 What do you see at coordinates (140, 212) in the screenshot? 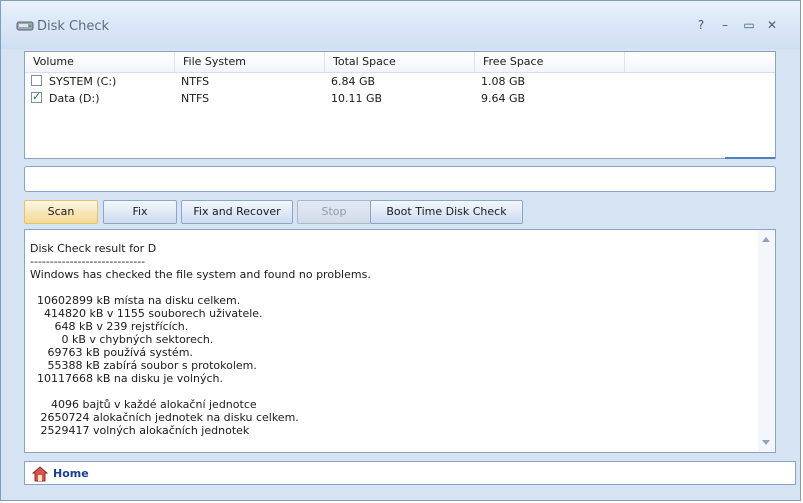
I see `fix-button: Fix` at bounding box center [140, 212].